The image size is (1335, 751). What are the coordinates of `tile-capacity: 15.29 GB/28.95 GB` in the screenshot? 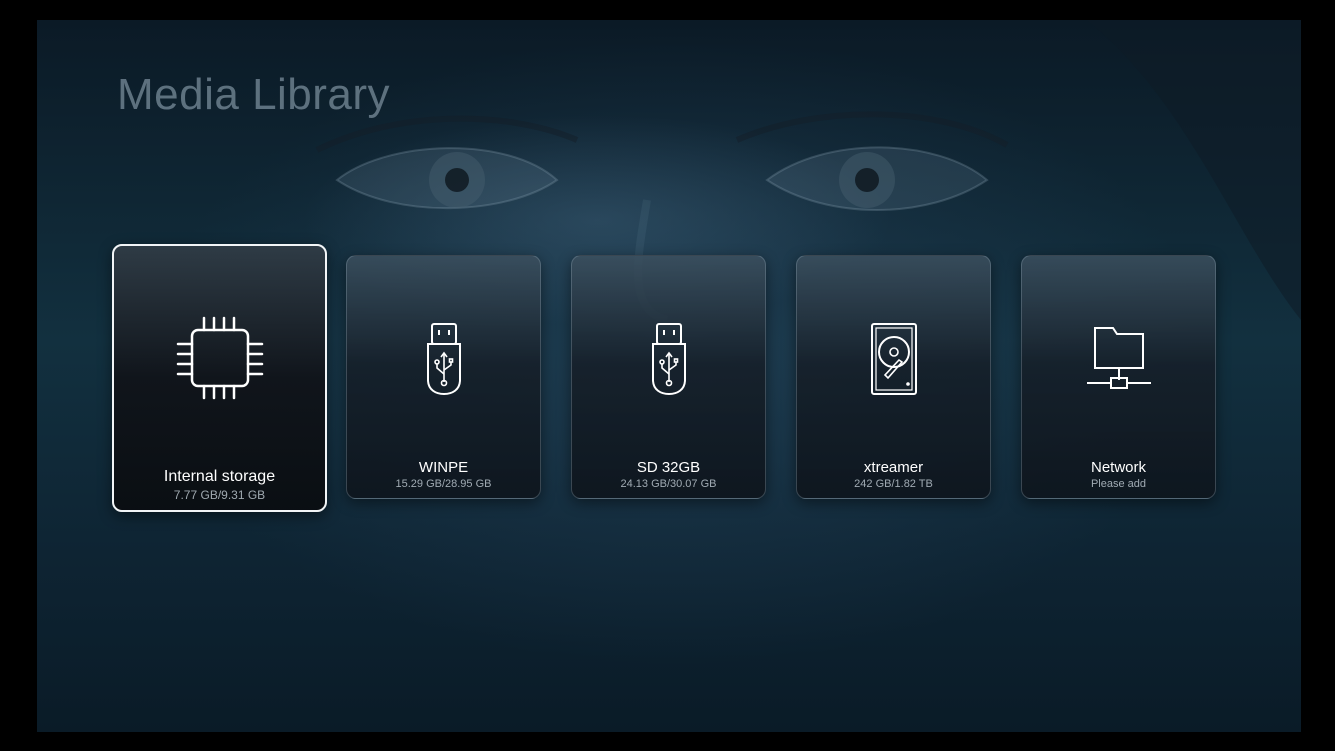 It's located at (443, 484).